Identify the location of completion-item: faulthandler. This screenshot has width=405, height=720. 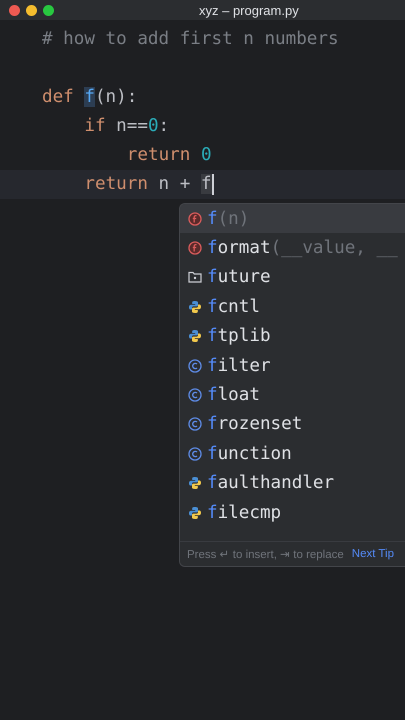
(292, 483).